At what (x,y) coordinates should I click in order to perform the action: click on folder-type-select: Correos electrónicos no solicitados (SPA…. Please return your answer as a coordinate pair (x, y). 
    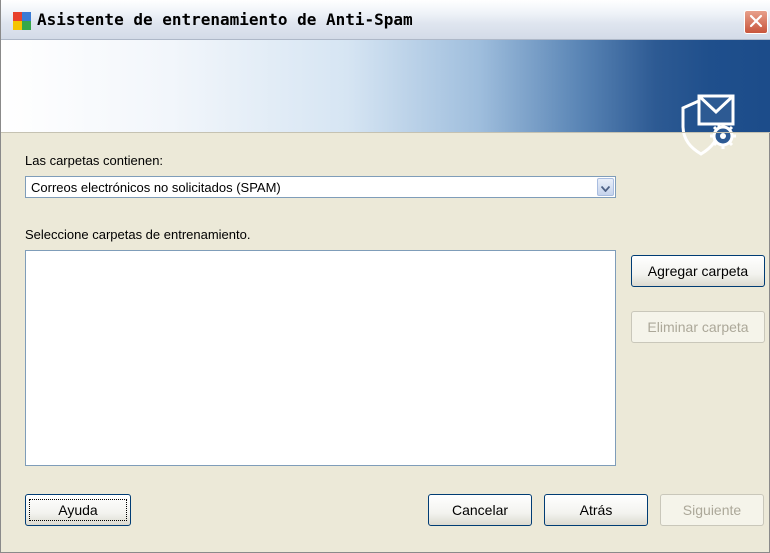
    Looking at the image, I should click on (320, 187).